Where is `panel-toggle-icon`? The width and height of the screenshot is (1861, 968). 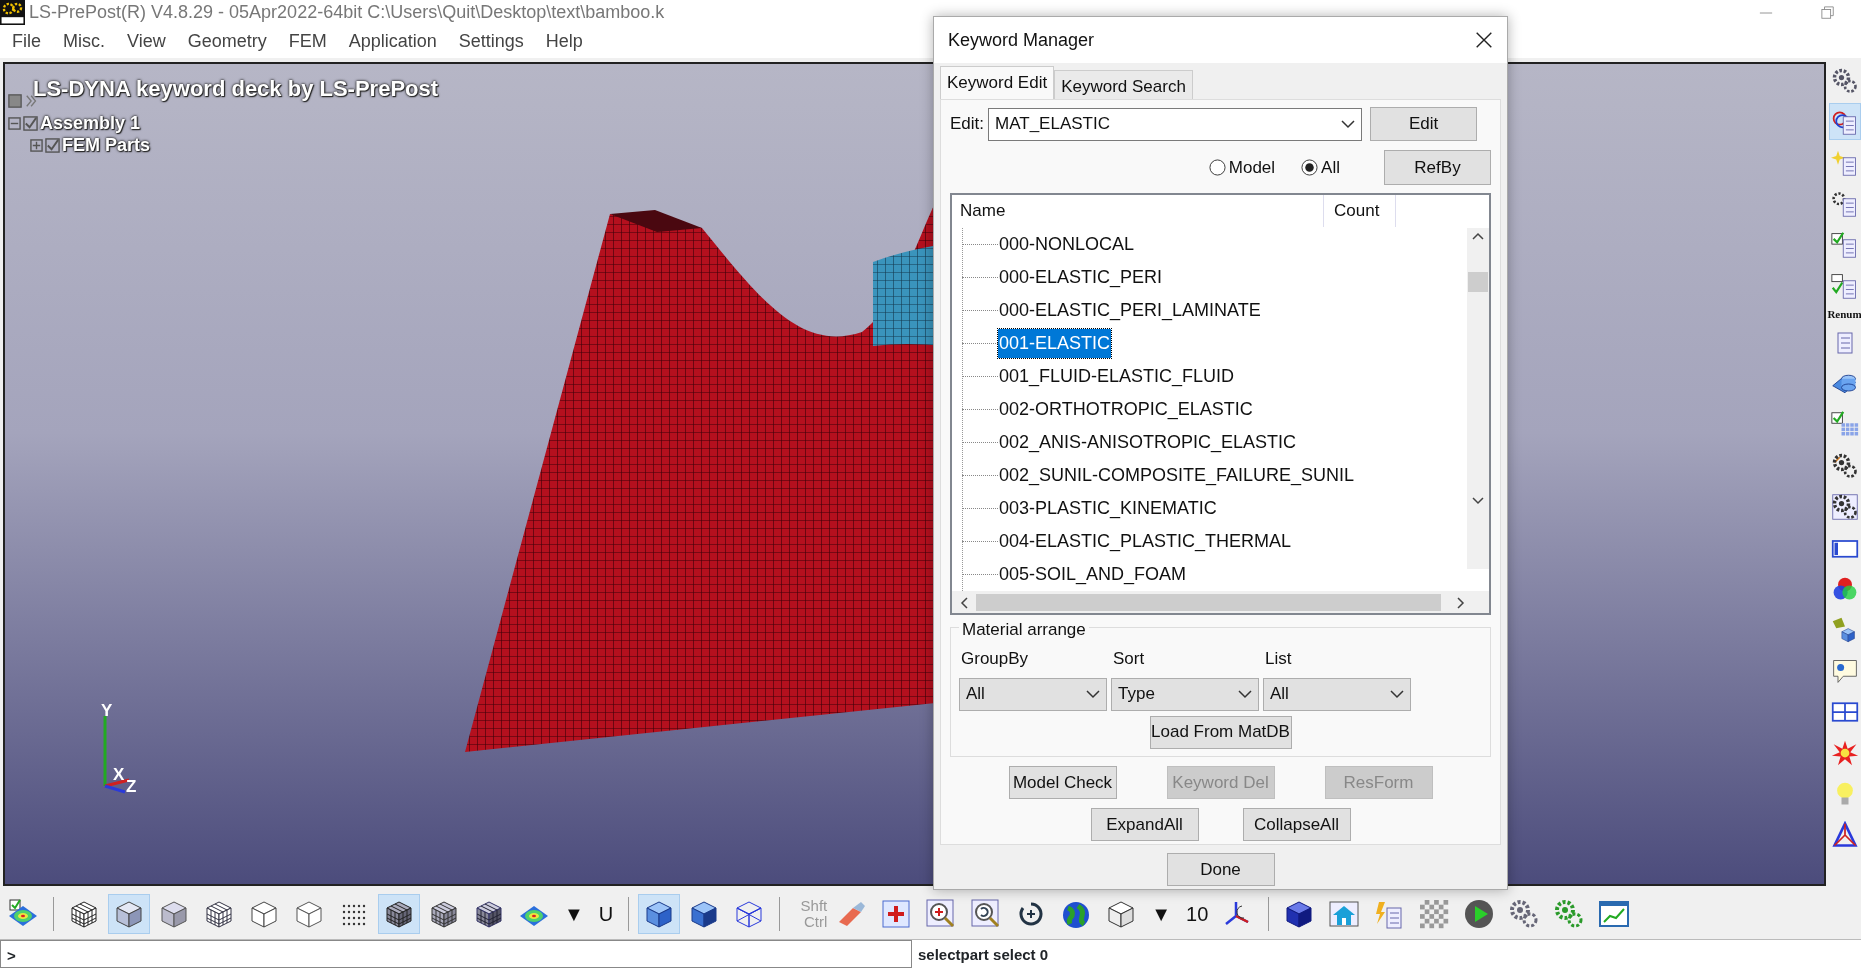 panel-toggle-icon is located at coordinates (15, 101).